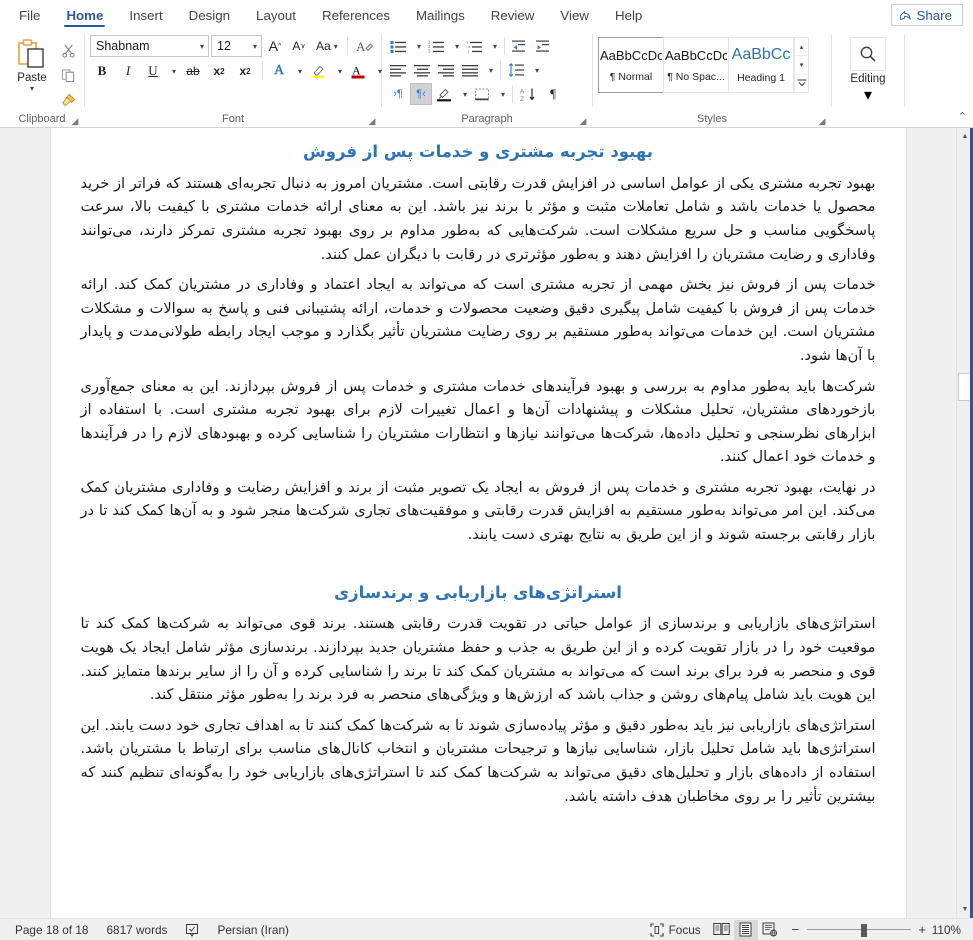 The image size is (973, 940). What do you see at coordinates (482, 94) in the screenshot?
I see `borders-button` at bounding box center [482, 94].